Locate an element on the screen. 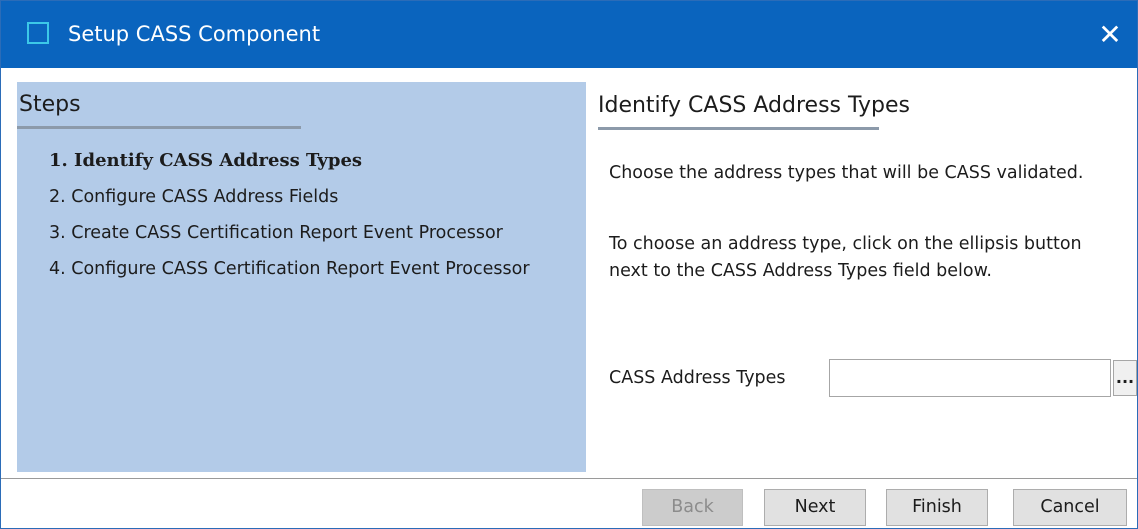 The height and width of the screenshot is (529, 1138). steps-heading-underline is located at coordinates (159, 127).